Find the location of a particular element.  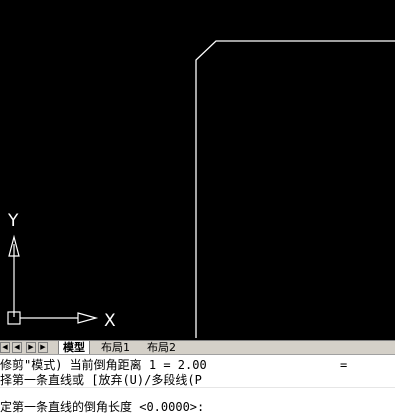

command-divider is located at coordinates (197, 387).